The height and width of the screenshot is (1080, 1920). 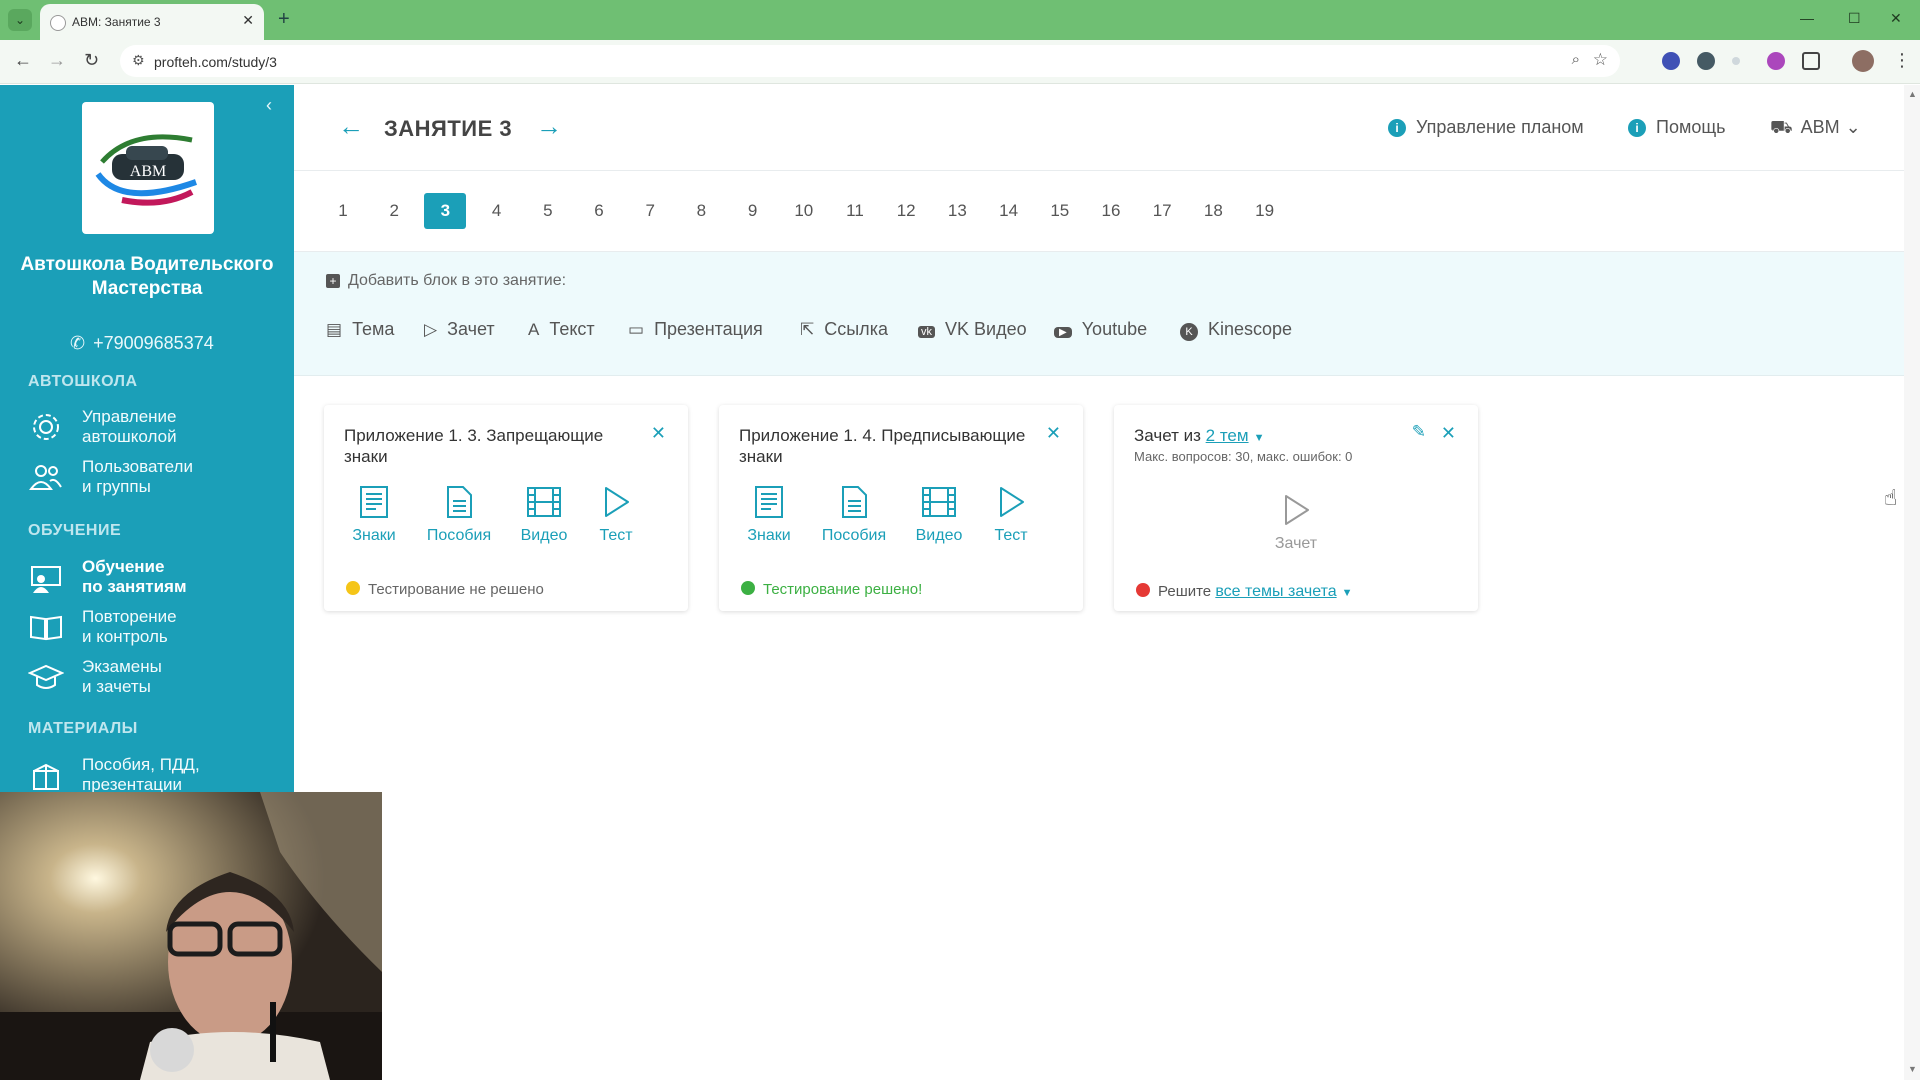 I want to click on school-logo: АВМ, so click(x=148, y=168).